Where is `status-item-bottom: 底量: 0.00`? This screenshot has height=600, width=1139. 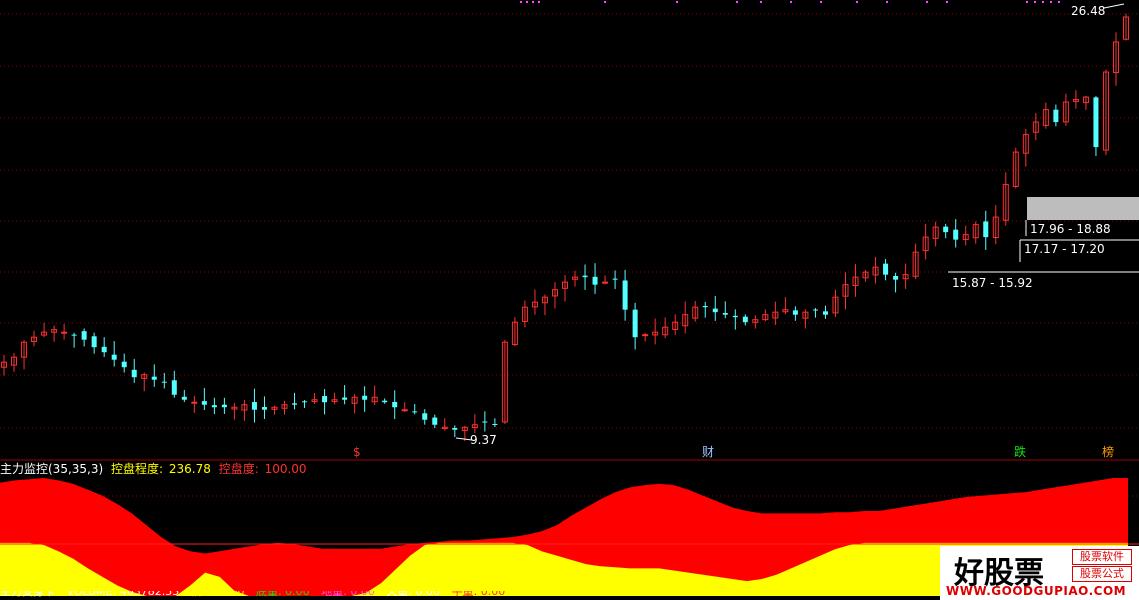
status-item-bottom: 底量: 0.00 is located at coordinates (282, 594).